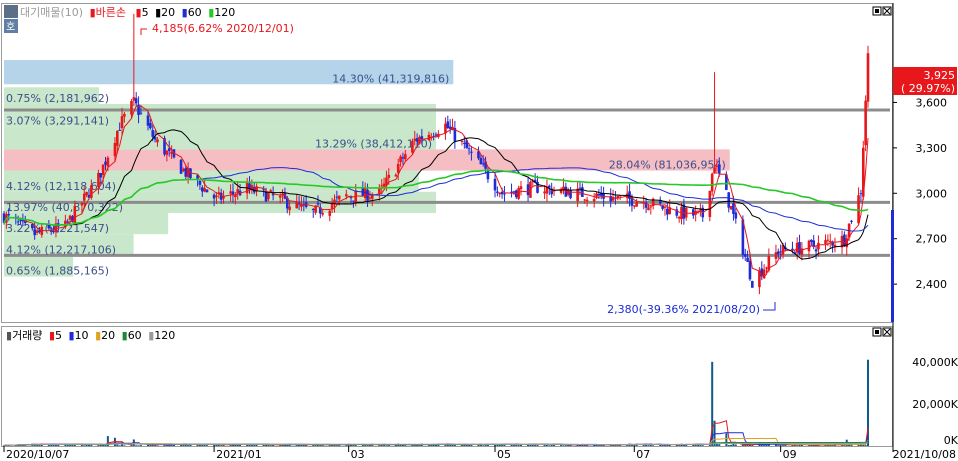 The width and height of the screenshot is (958, 461). I want to click on last-change-label: ( 29.97%), so click(928, 88).